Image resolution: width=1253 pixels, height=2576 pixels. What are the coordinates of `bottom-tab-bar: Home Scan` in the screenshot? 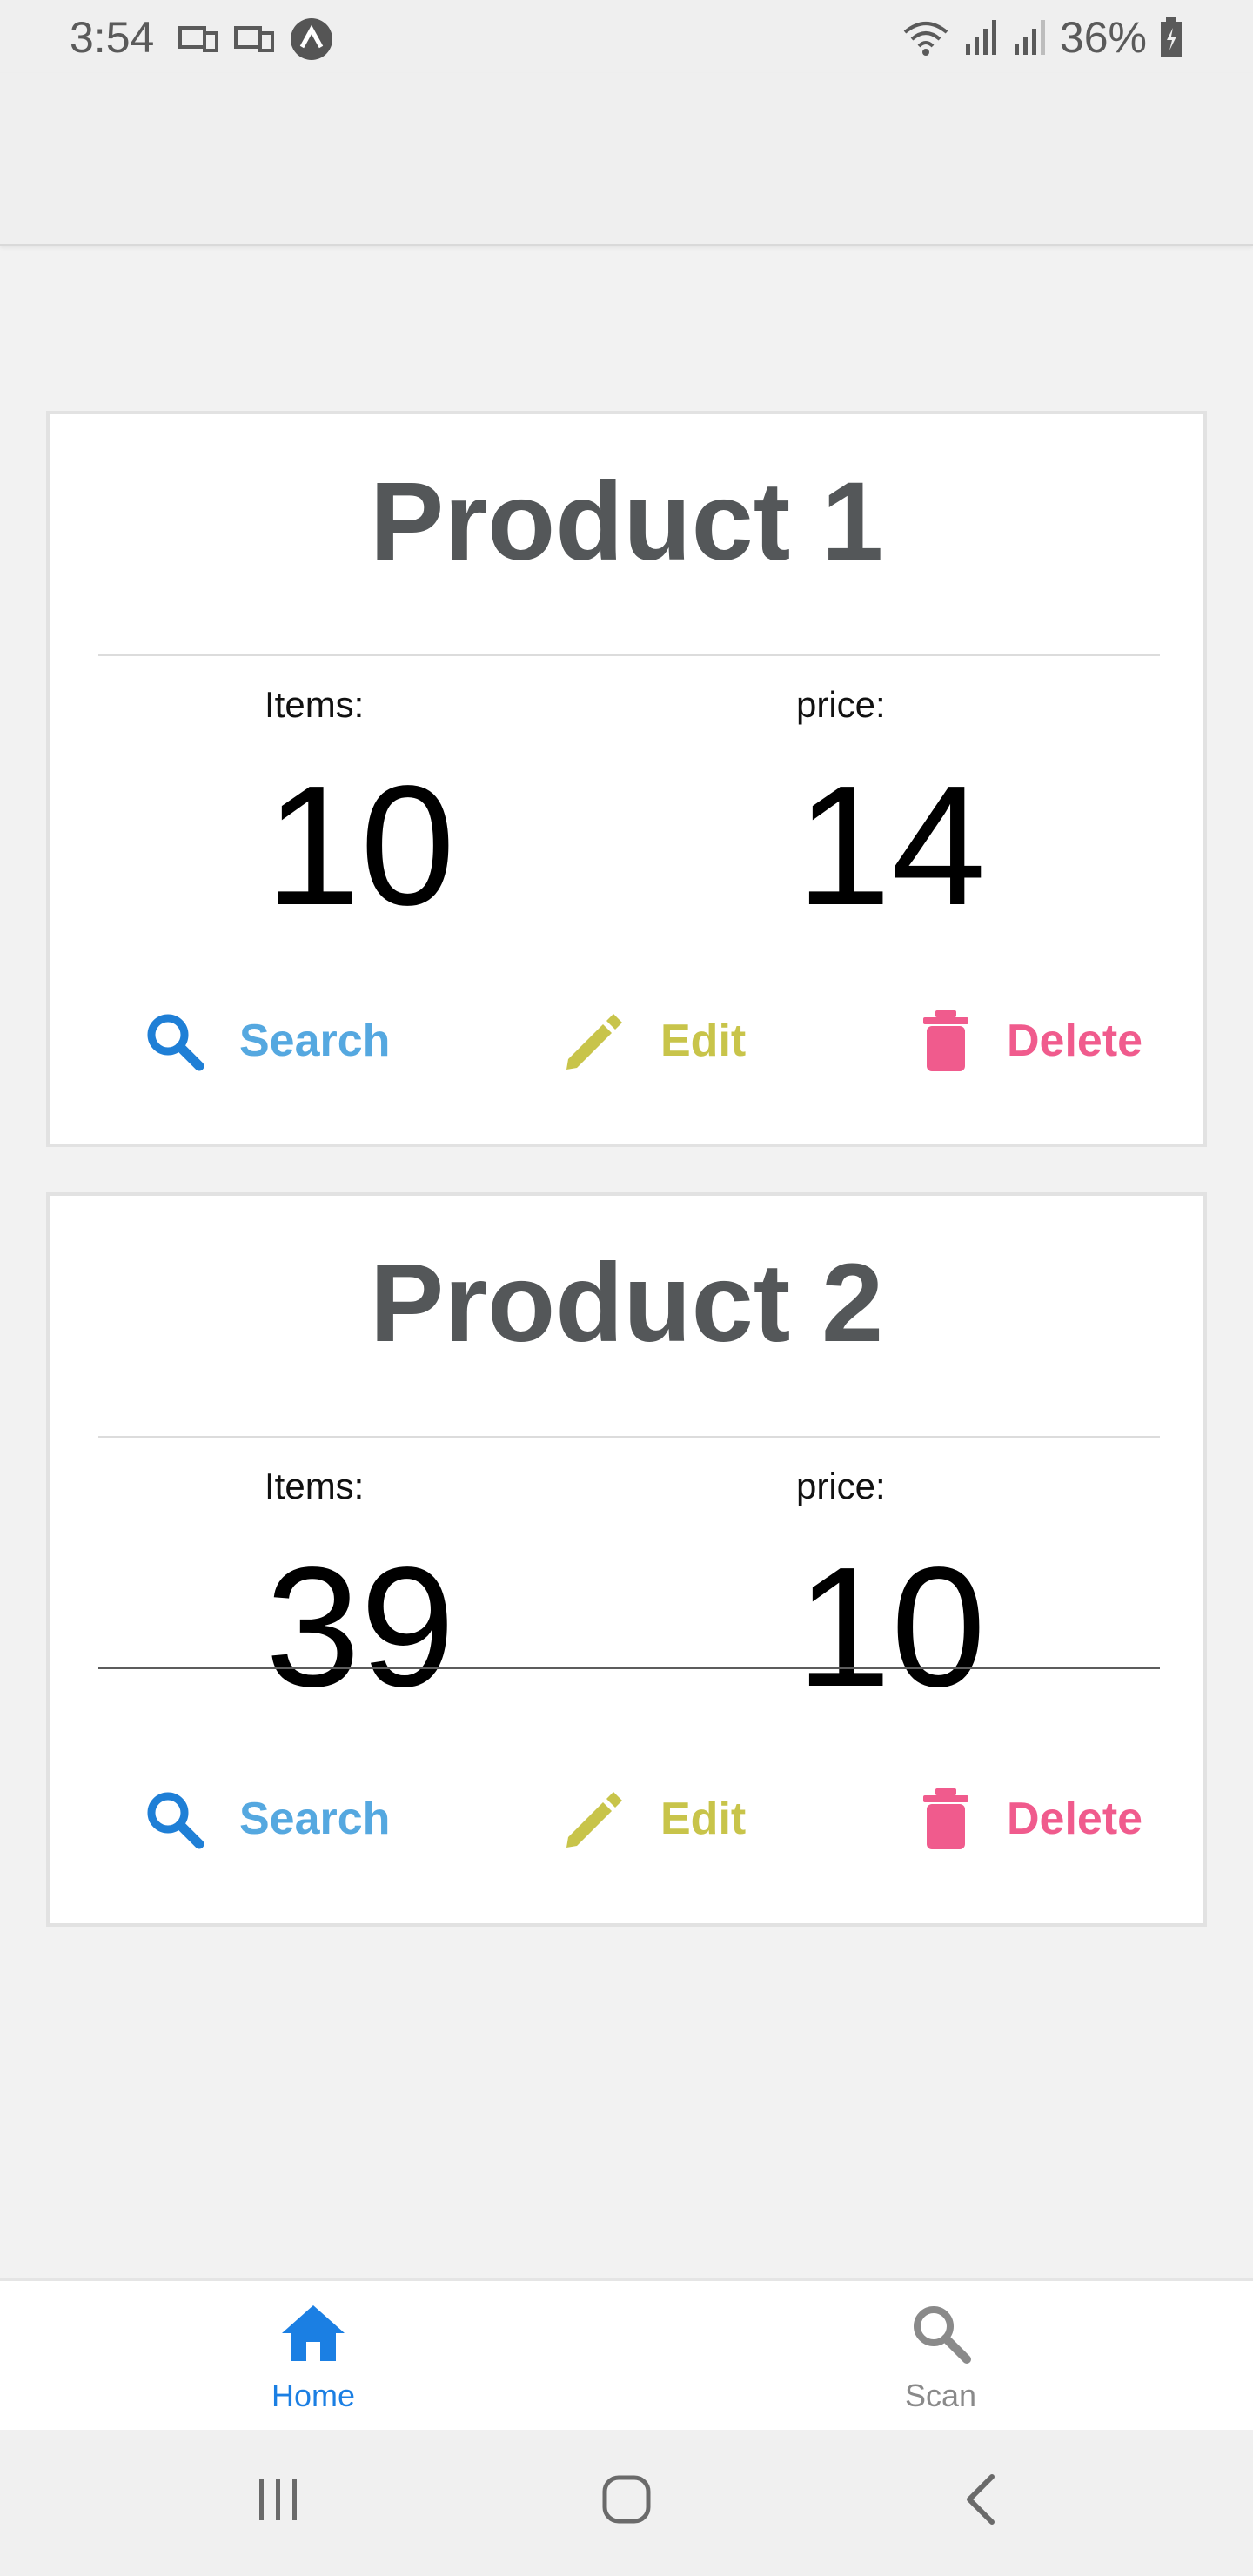 It's located at (626, 2355).